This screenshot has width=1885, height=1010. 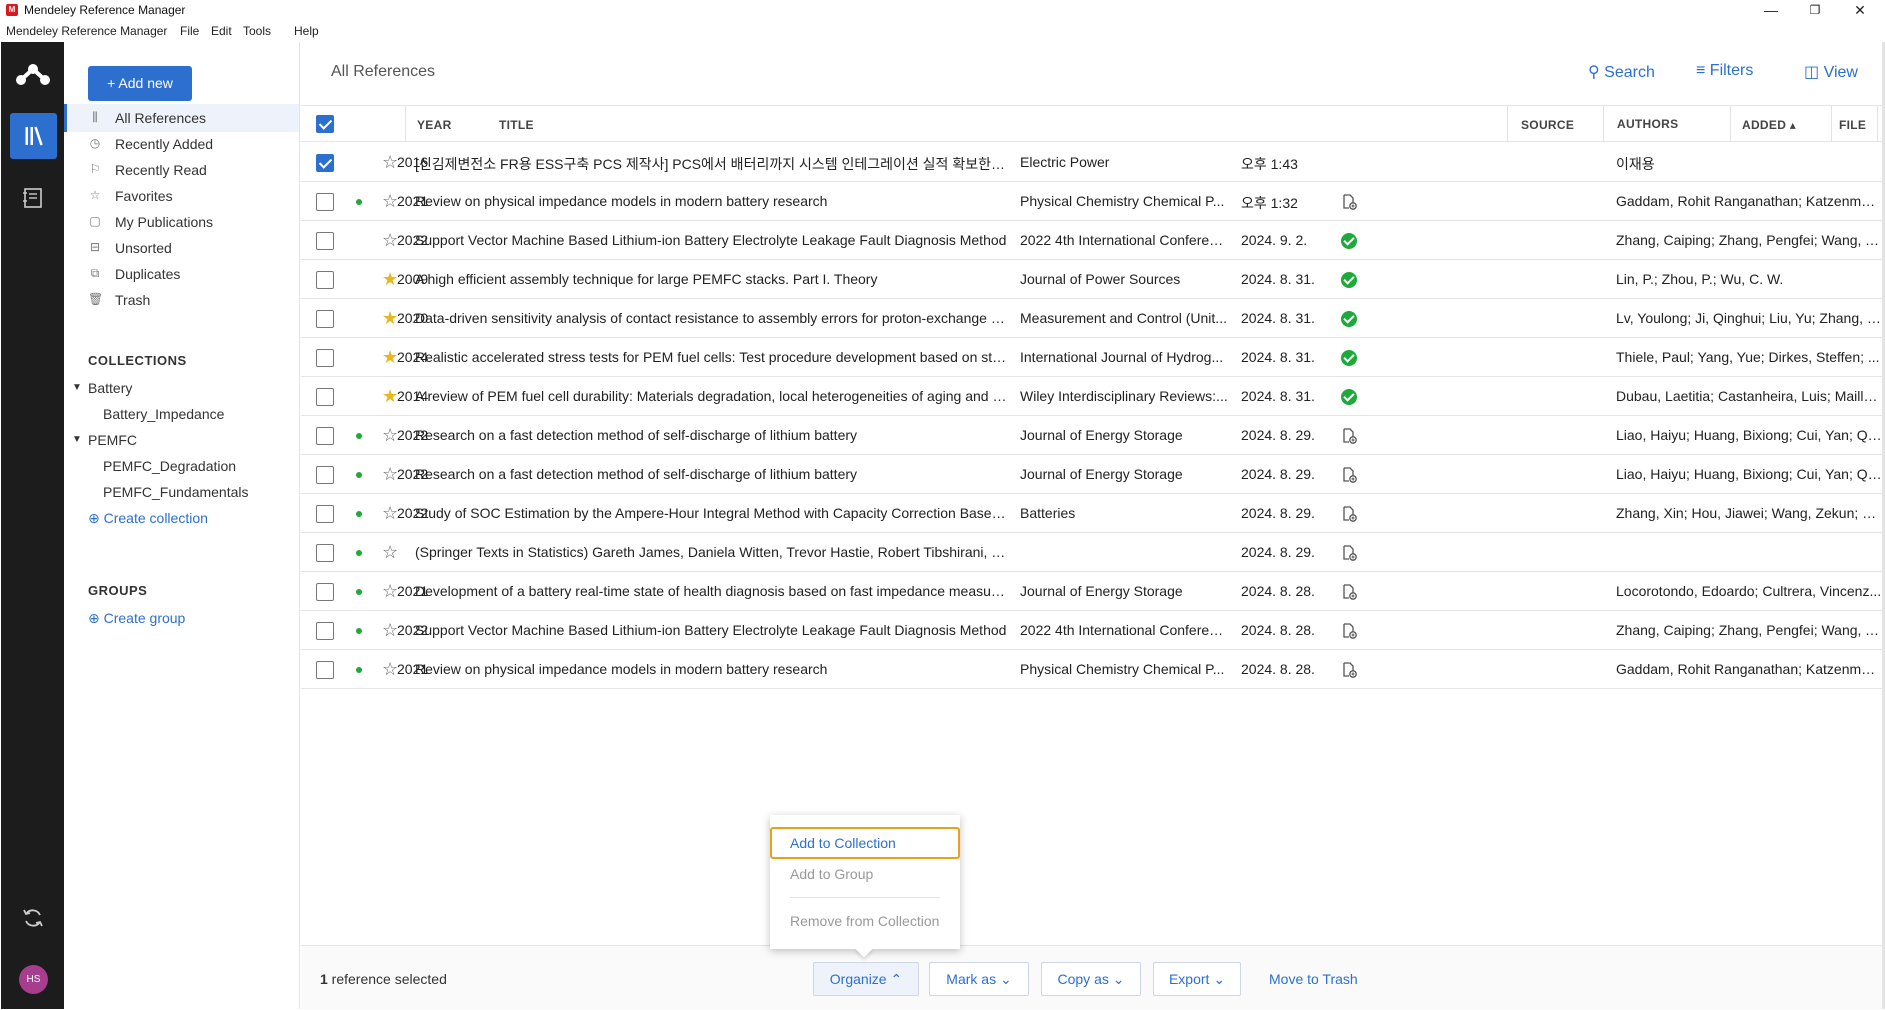 I want to click on sidebar-item-my-publications: ▢ My Publications, so click(x=181, y=222).